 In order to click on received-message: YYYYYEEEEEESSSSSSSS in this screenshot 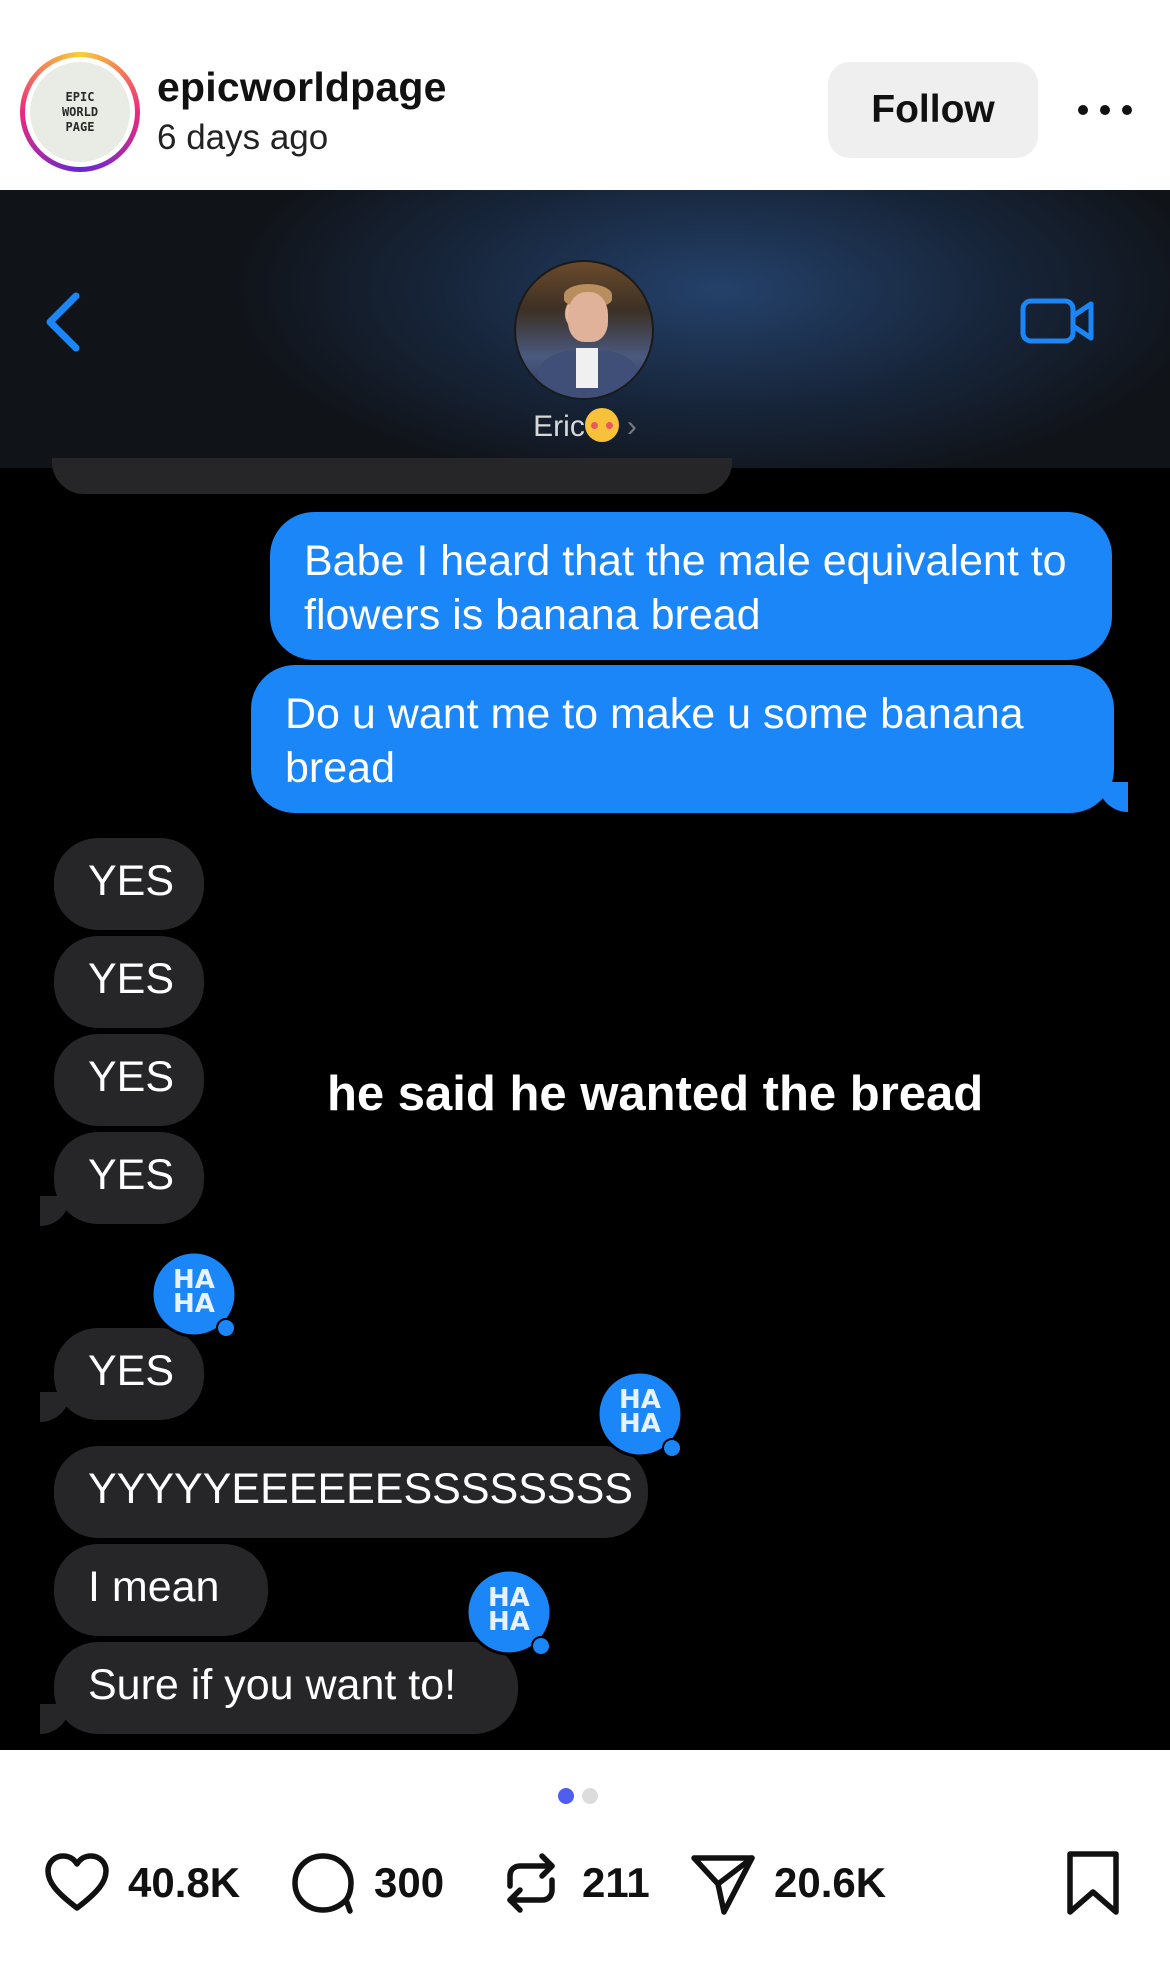, I will do `click(351, 1492)`.